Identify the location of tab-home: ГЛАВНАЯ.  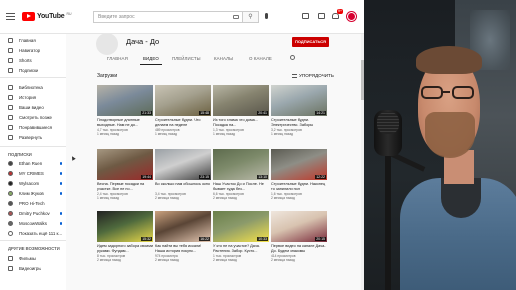
(117, 58).